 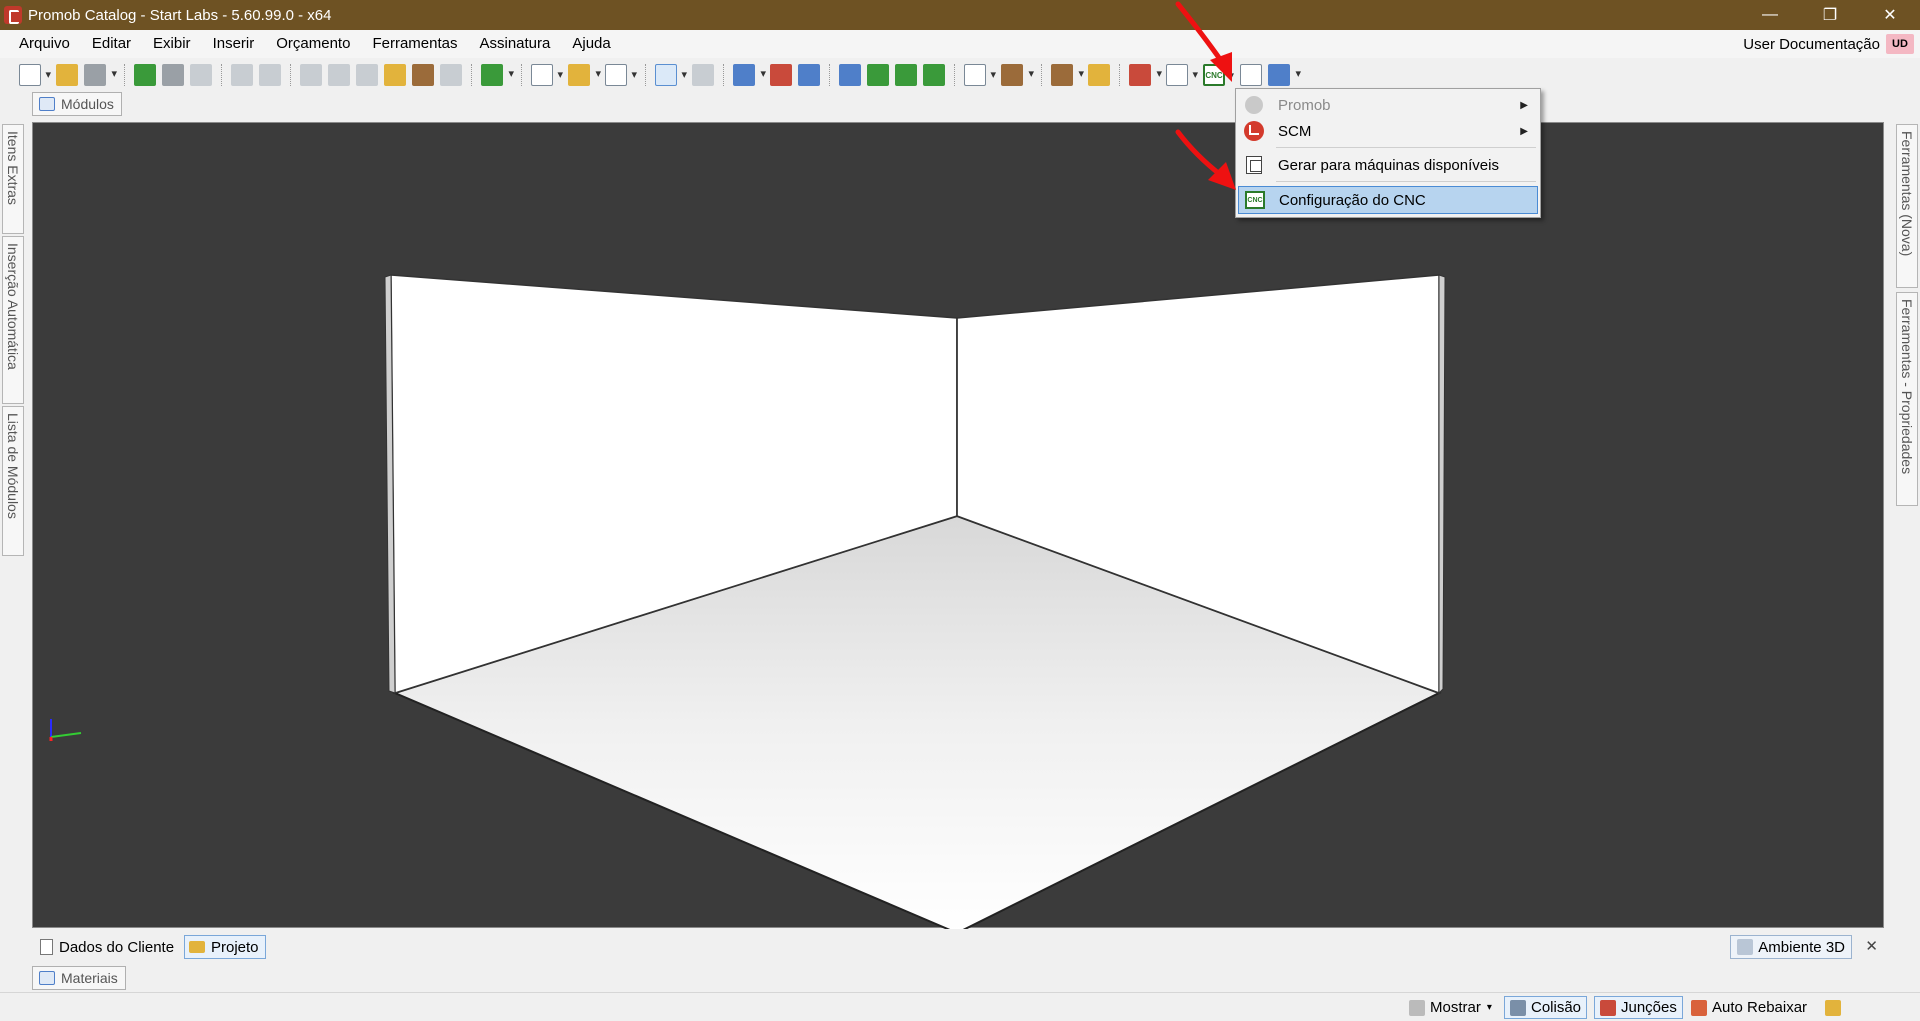 I want to click on menu-item-configuracao-cnc: CNC Configuração do CNC, so click(x=1388, y=200).